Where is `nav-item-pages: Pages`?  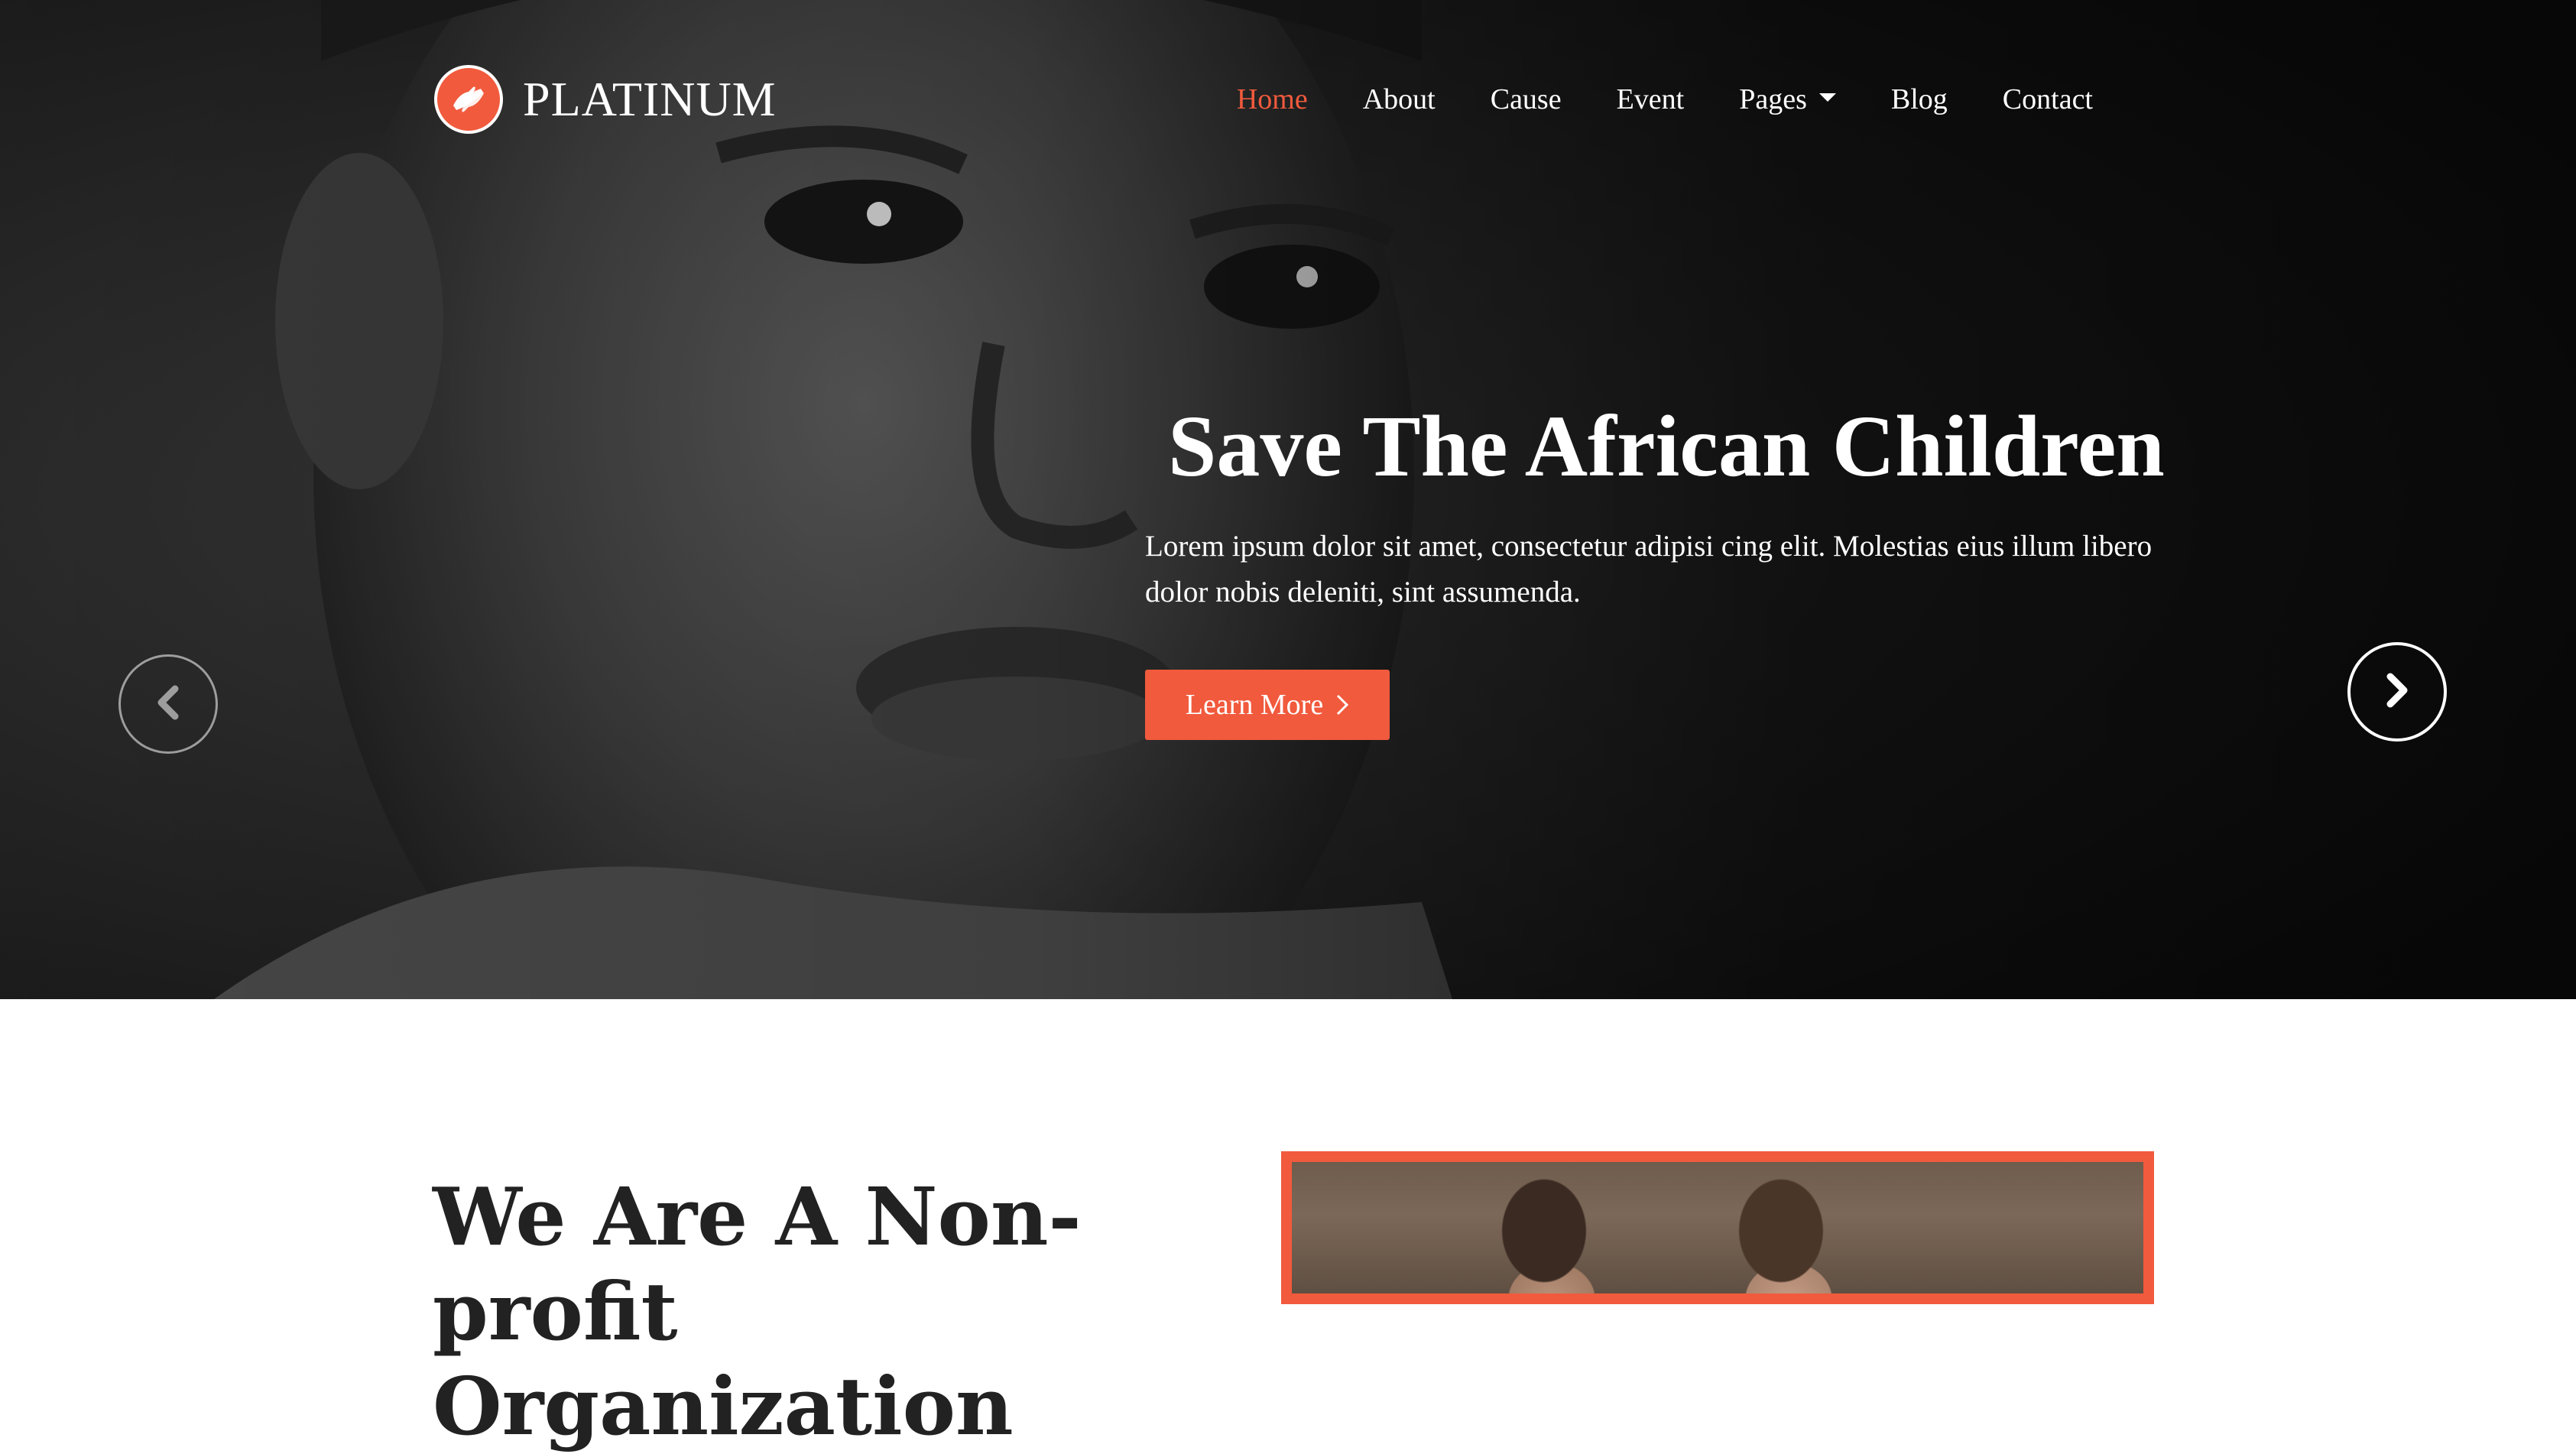 nav-item-pages: Pages is located at coordinates (1787, 99).